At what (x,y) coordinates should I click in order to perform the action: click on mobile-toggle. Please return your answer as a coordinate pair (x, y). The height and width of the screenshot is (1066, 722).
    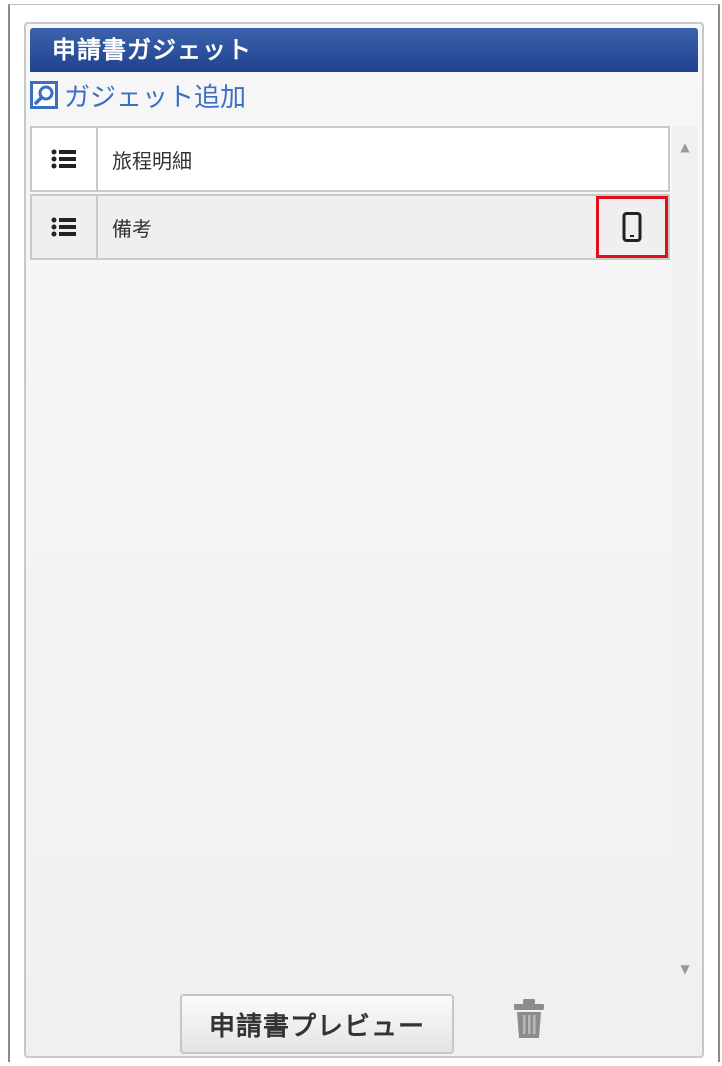
    Looking at the image, I should click on (632, 227).